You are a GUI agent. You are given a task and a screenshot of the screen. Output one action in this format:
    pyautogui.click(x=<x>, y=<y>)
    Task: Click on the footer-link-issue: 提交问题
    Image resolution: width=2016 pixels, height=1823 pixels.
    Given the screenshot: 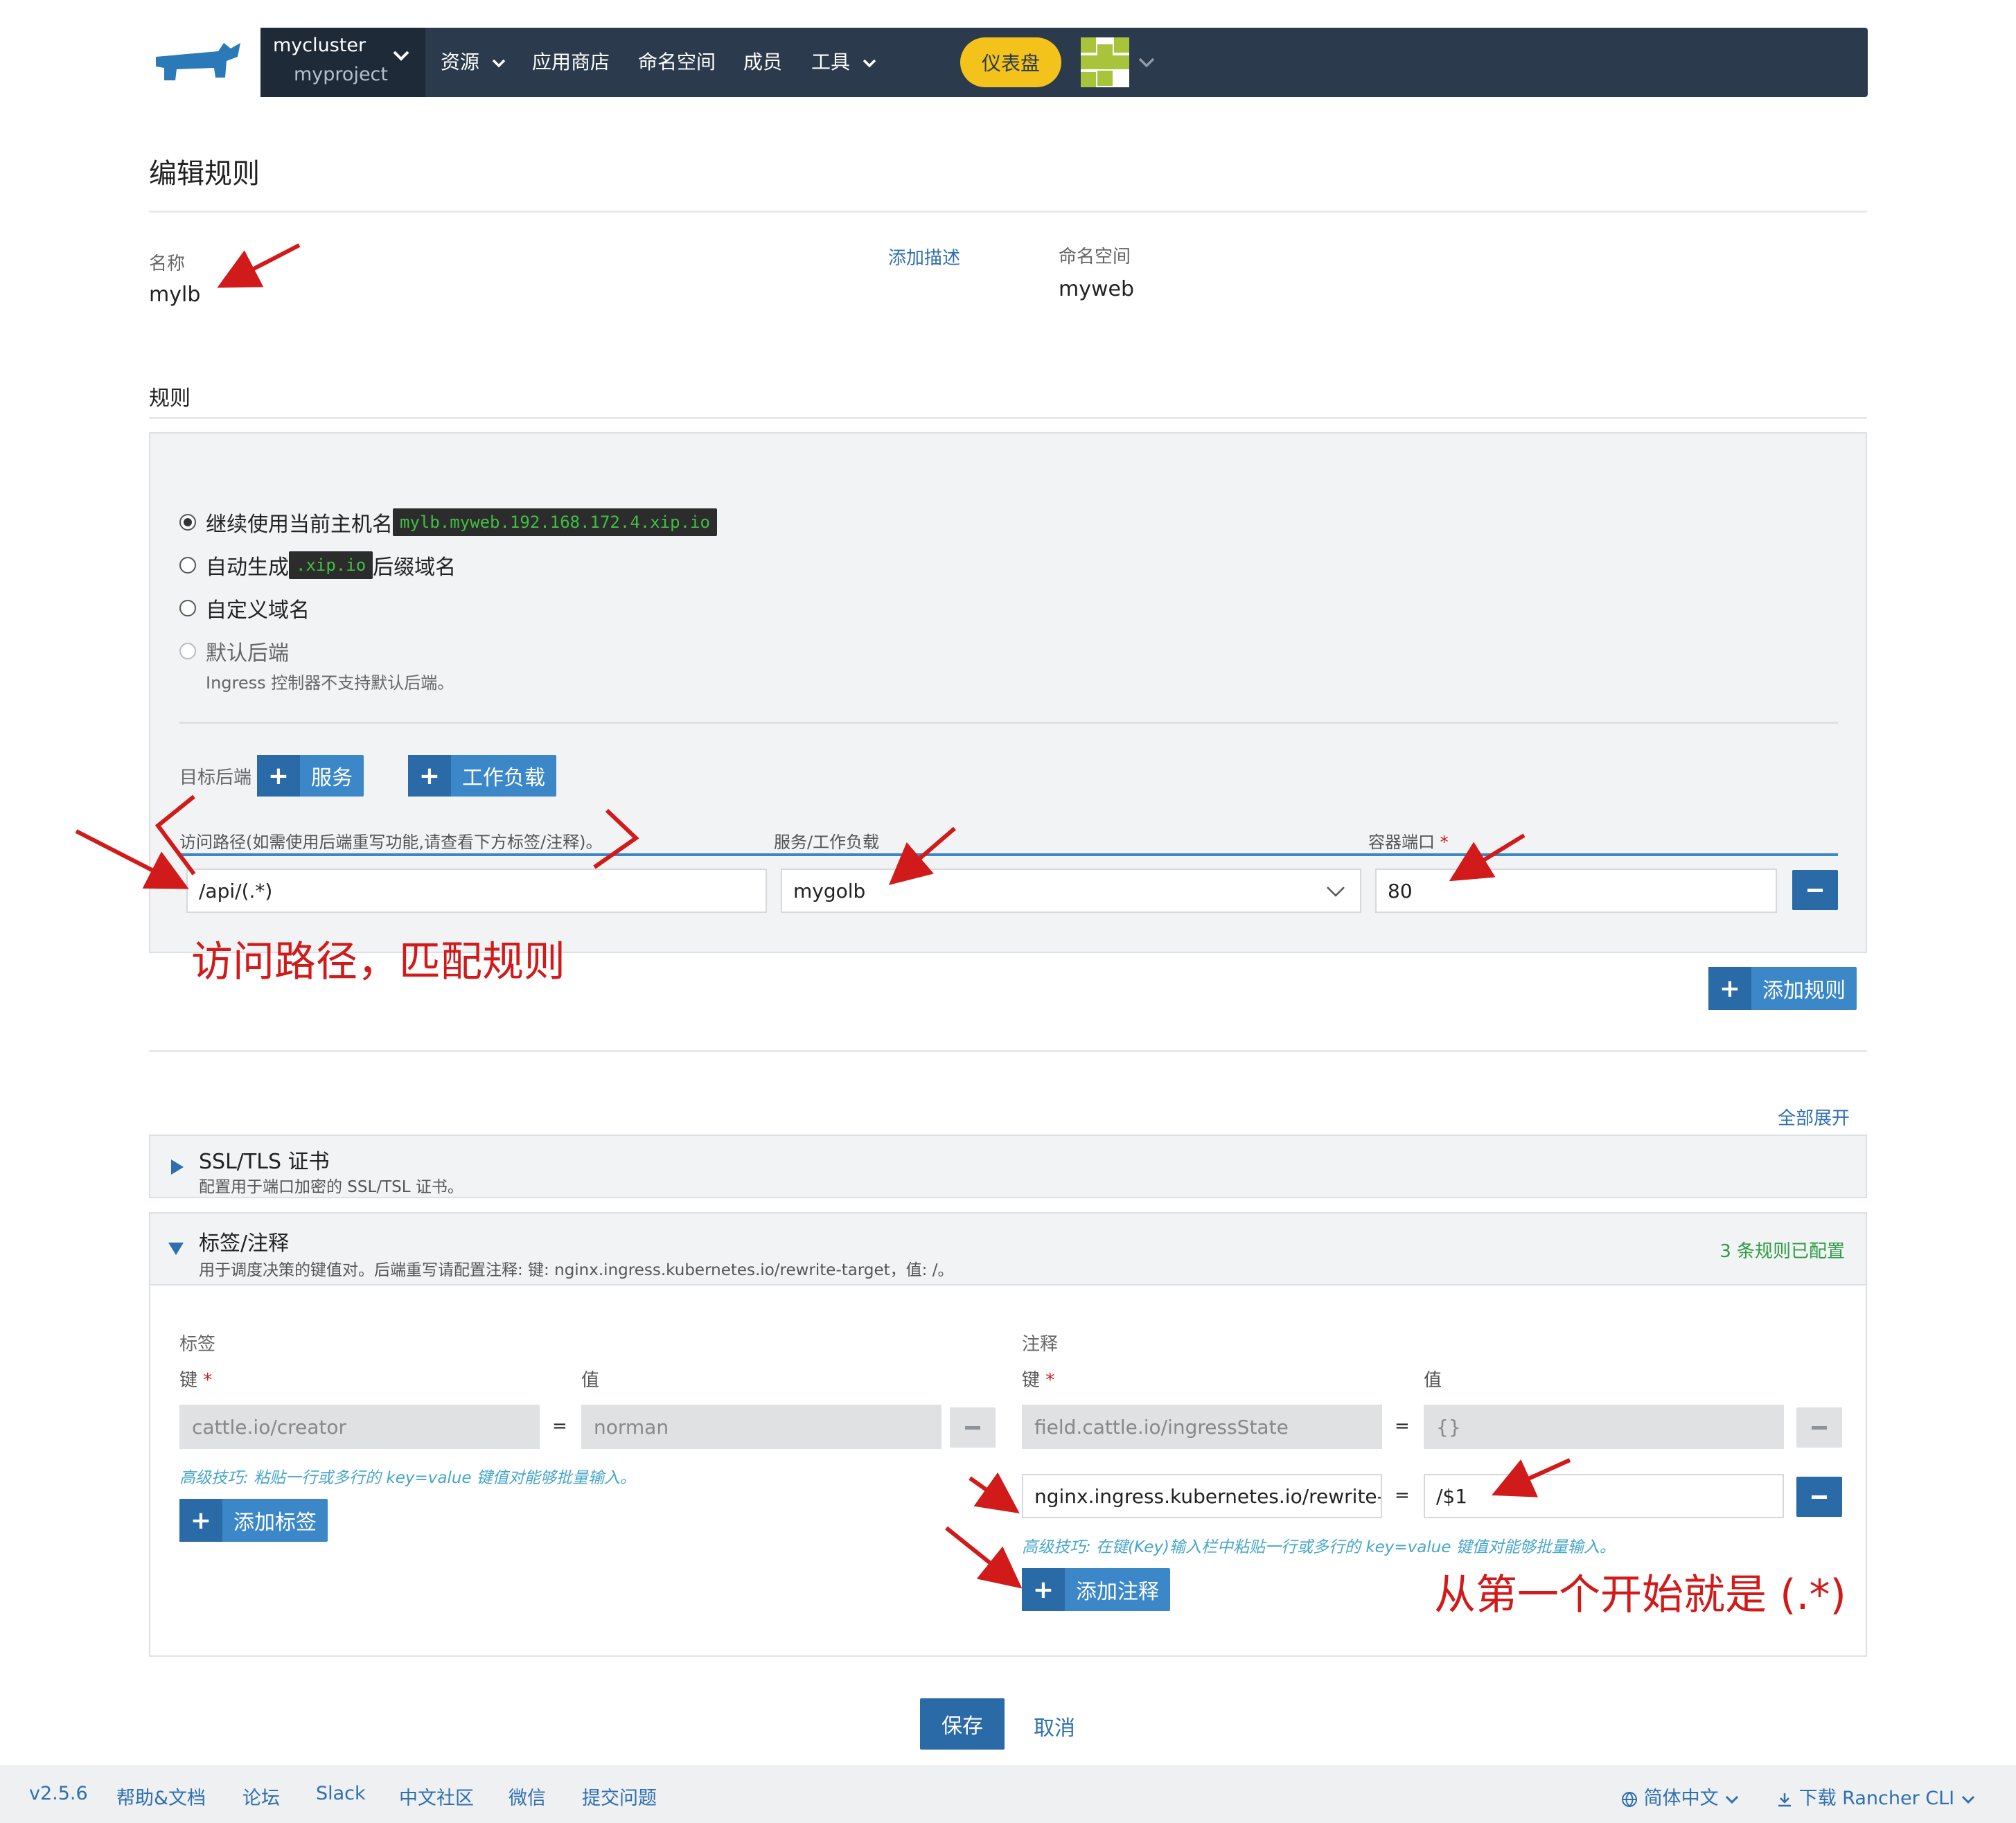 What is the action you would take?
    pyautogui.click(x=619, y=1796)
    